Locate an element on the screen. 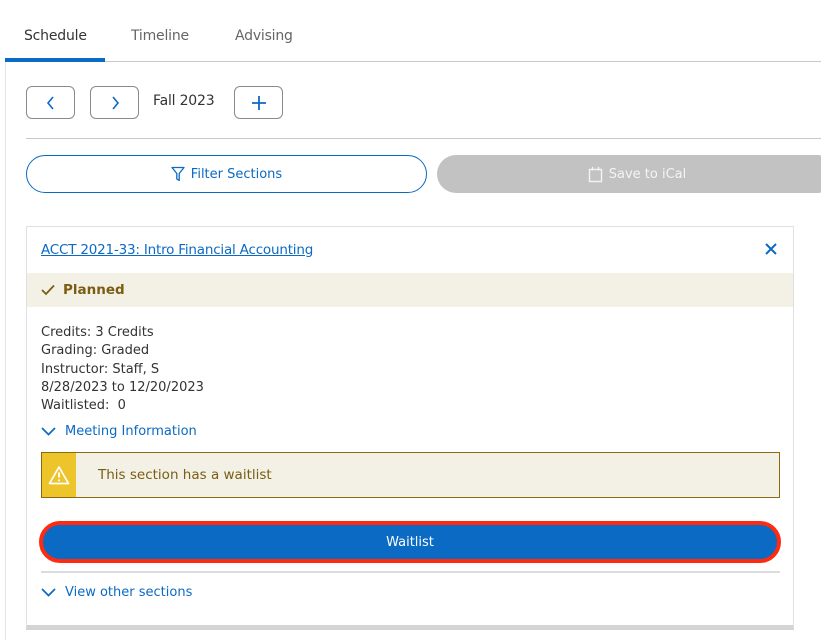 The width and height of the screenshot is (821, 640). add-term-button is located at coordinates (258, 102).